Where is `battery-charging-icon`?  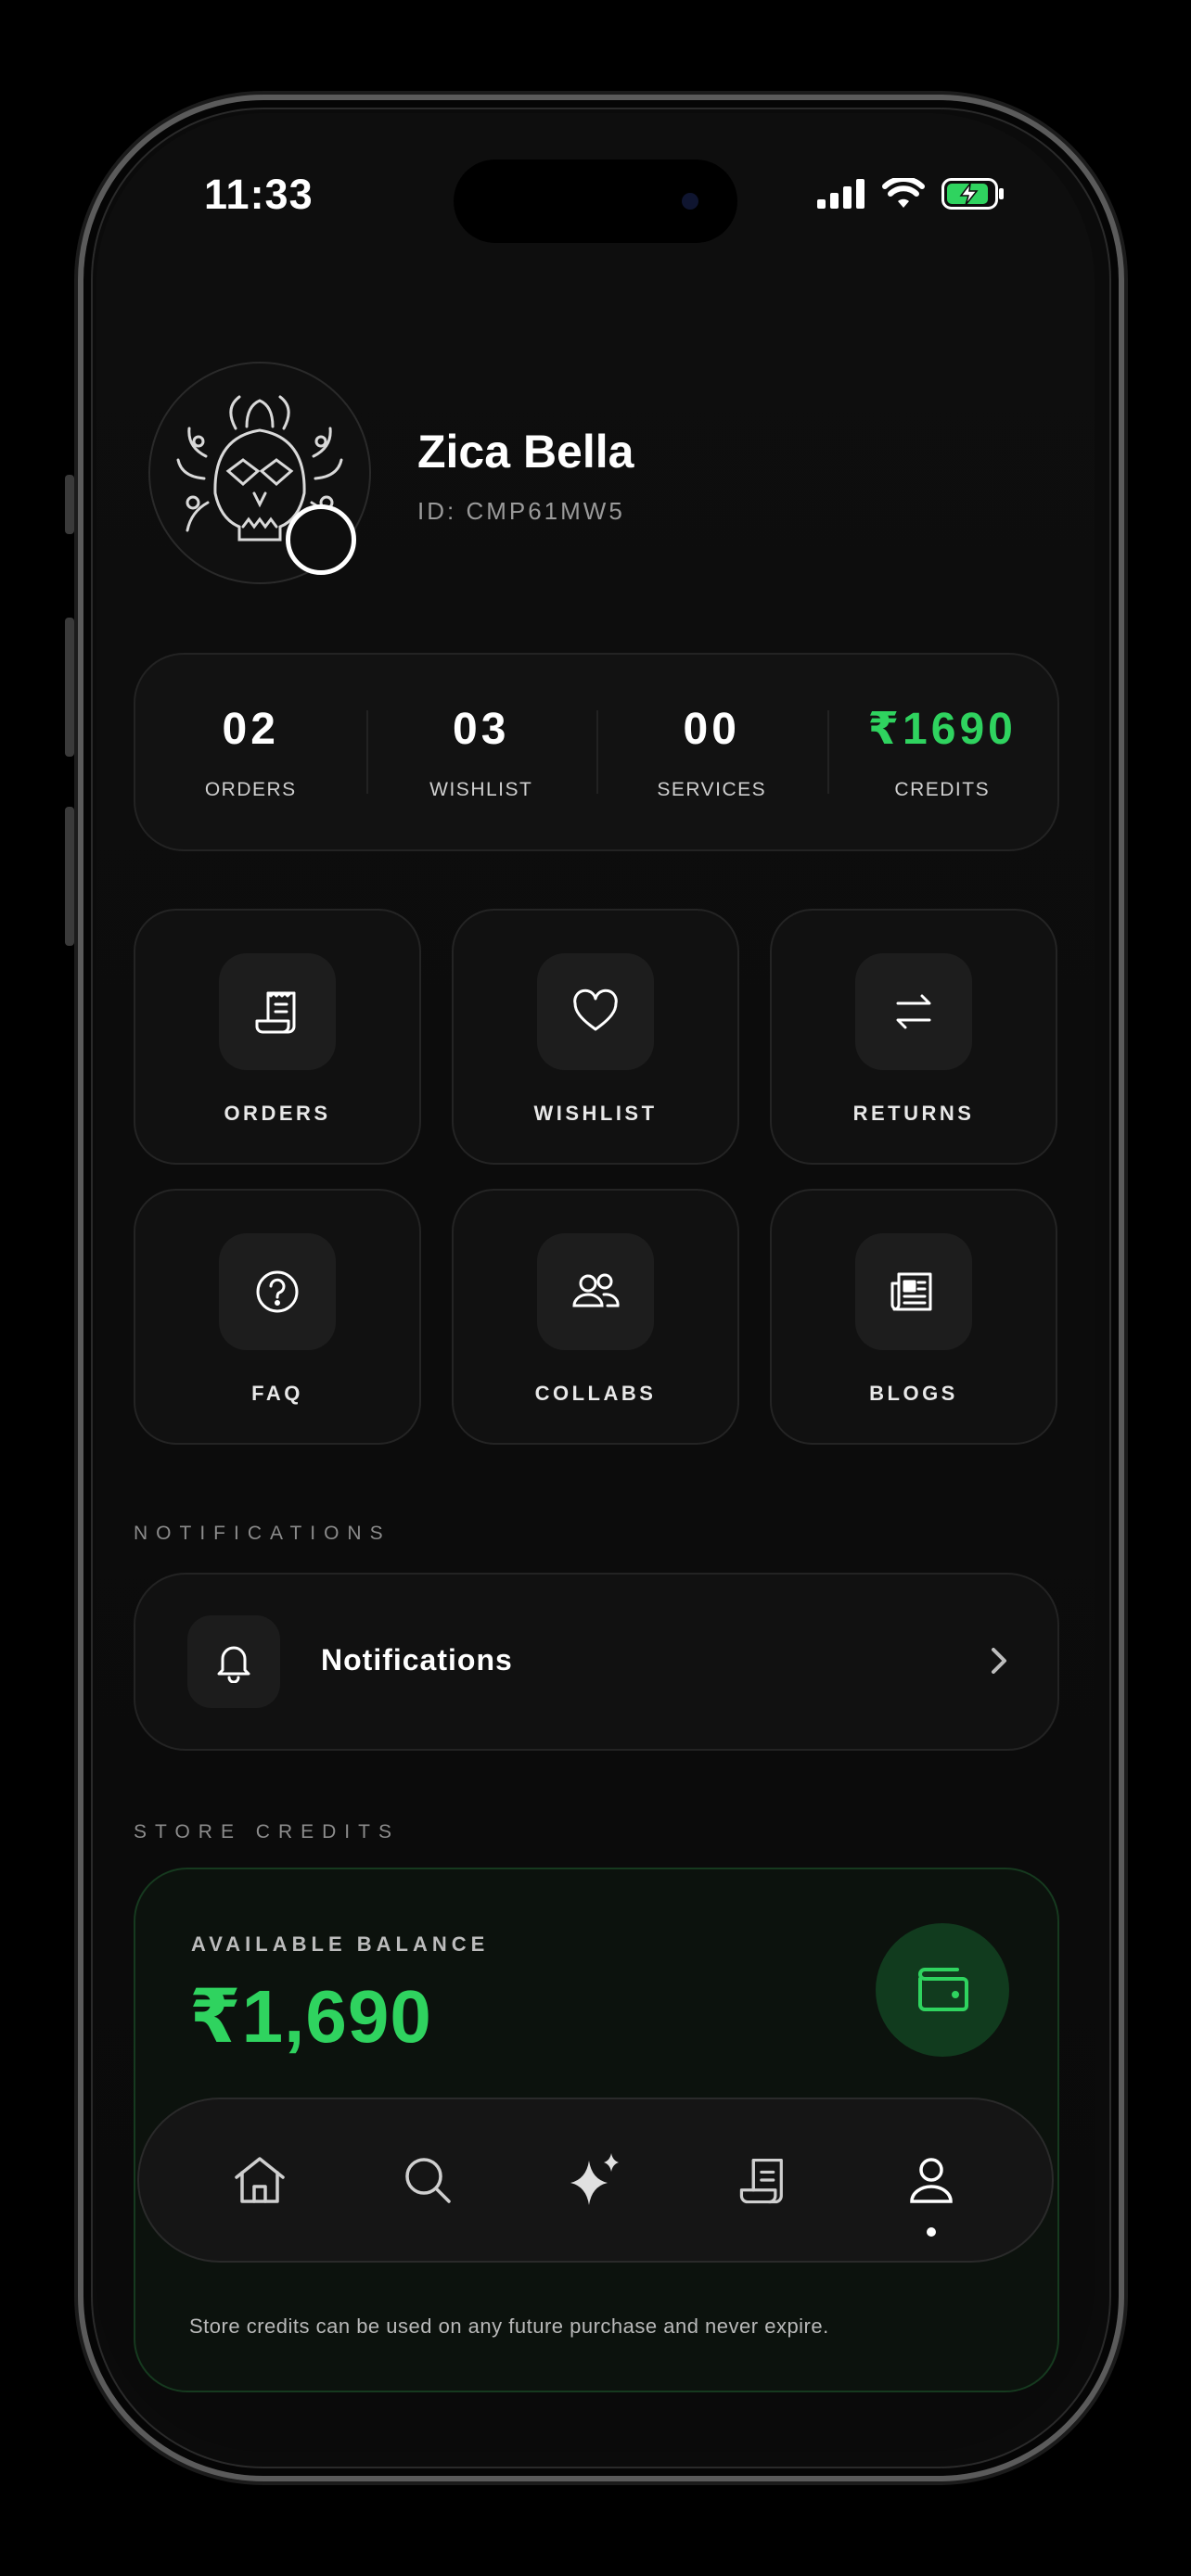
battery-charging-icon is located at coordinates (973, 194).